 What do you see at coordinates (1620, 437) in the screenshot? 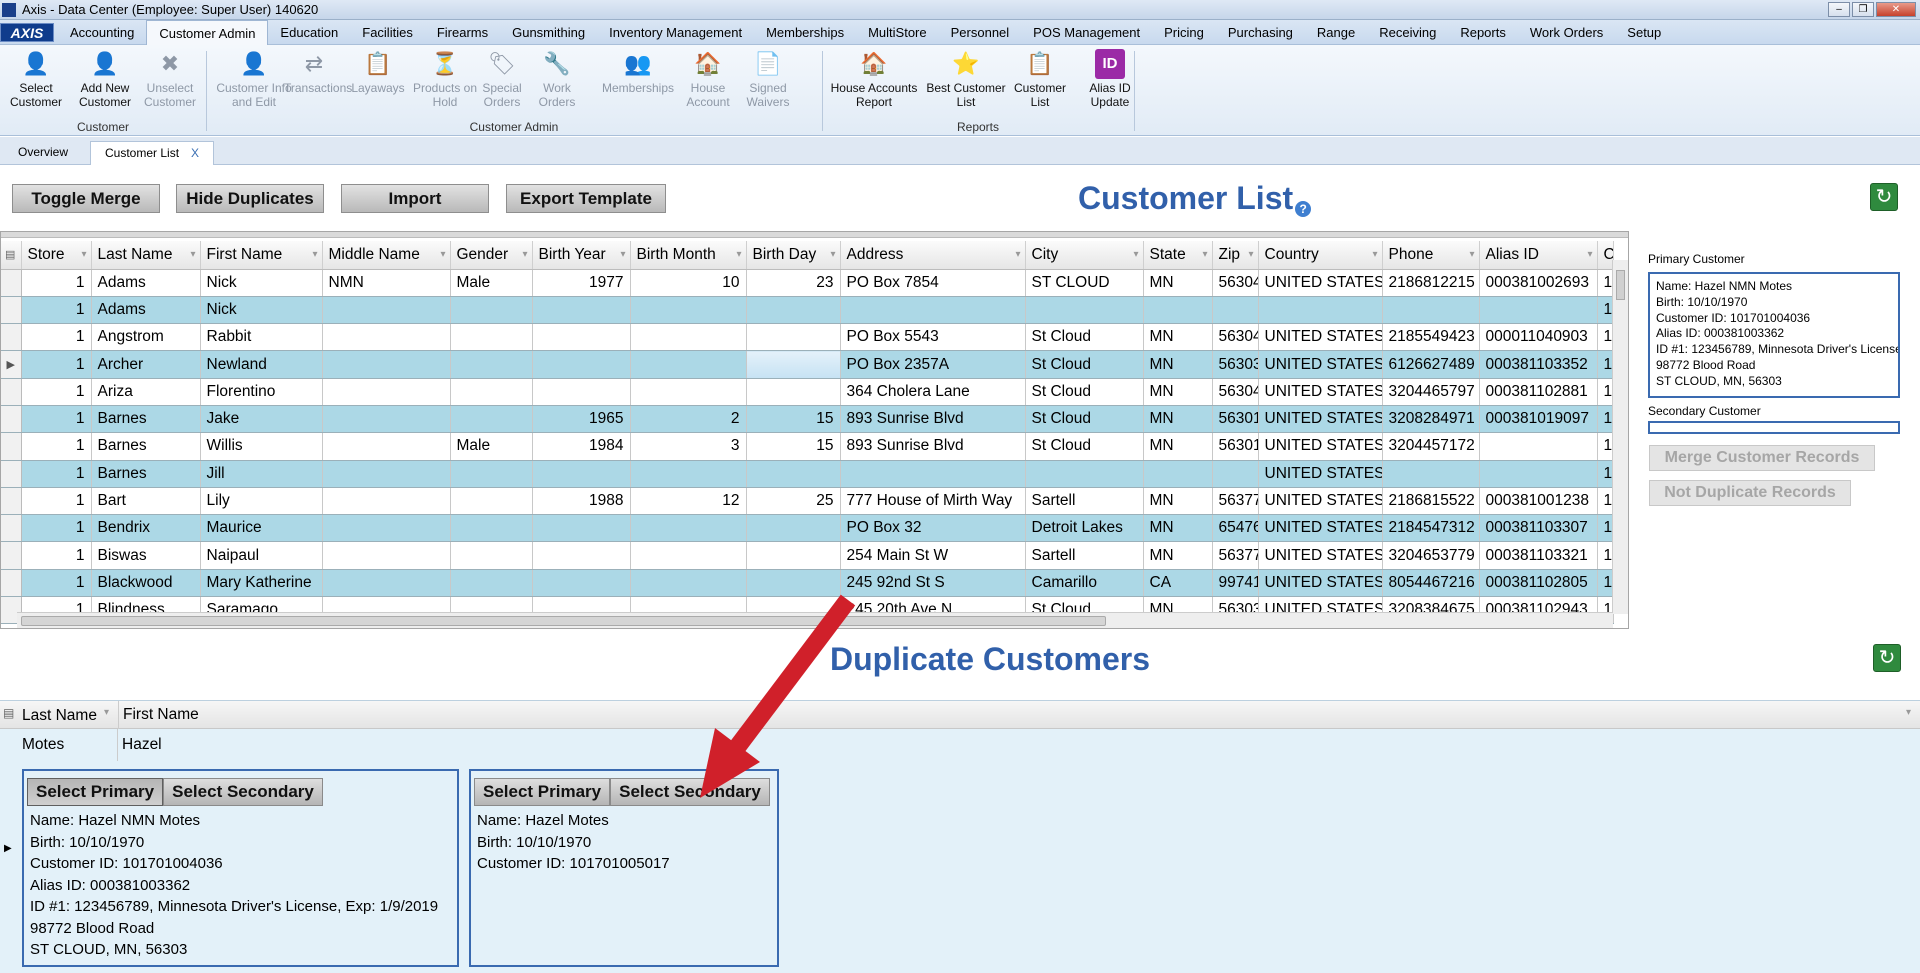
I see `grid-vertical-scrollbar` at bounding box center [1620, 437].